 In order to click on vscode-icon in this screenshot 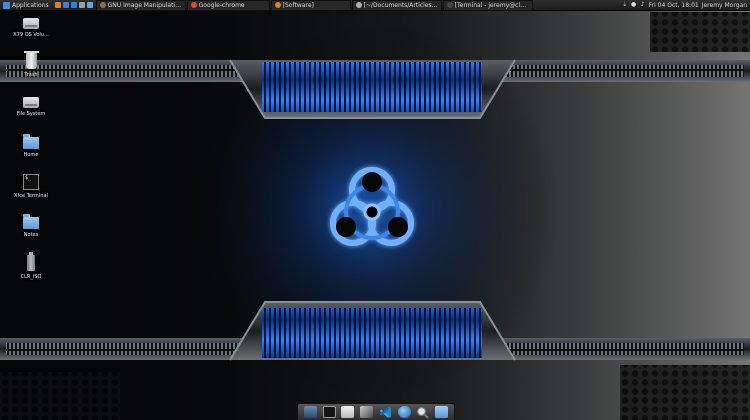, I will do `click(385, 412)`.